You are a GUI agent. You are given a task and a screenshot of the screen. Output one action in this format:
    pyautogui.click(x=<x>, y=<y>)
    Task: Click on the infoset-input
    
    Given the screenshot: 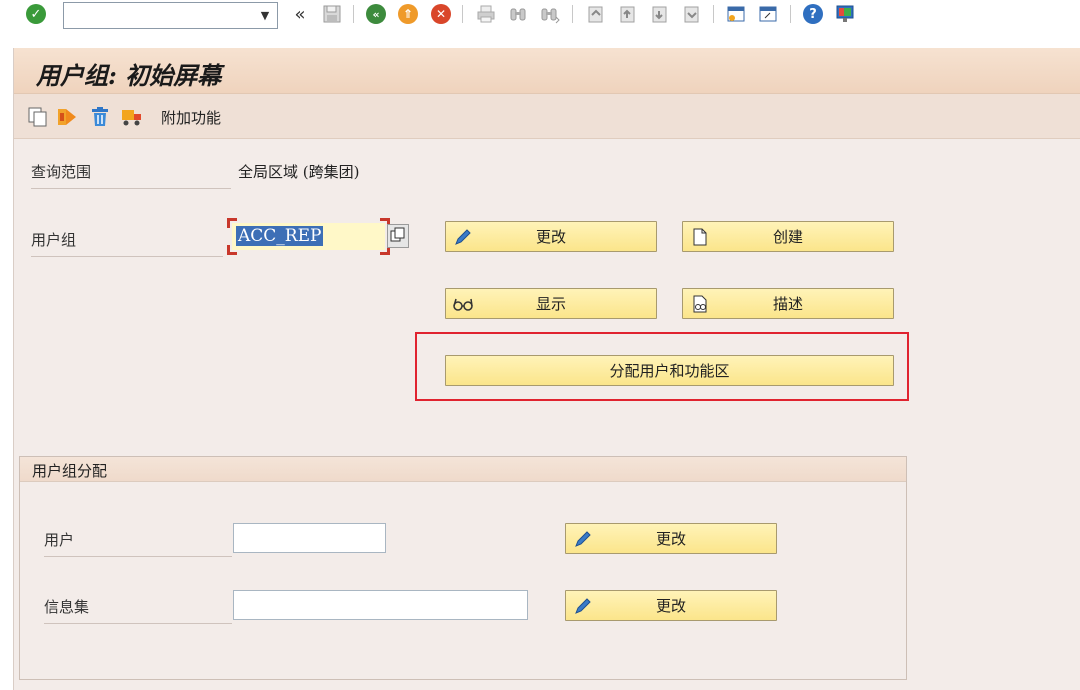 What is the action you would take?
    pyautogui.click(x=380, y=605)
    